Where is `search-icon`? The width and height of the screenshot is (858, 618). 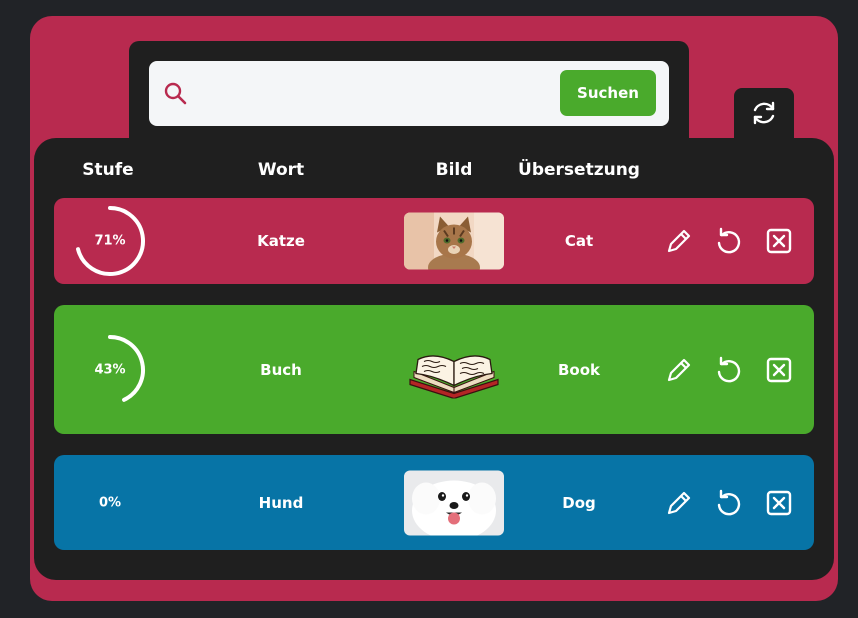
search-icon is located at coordinates (175, 93).